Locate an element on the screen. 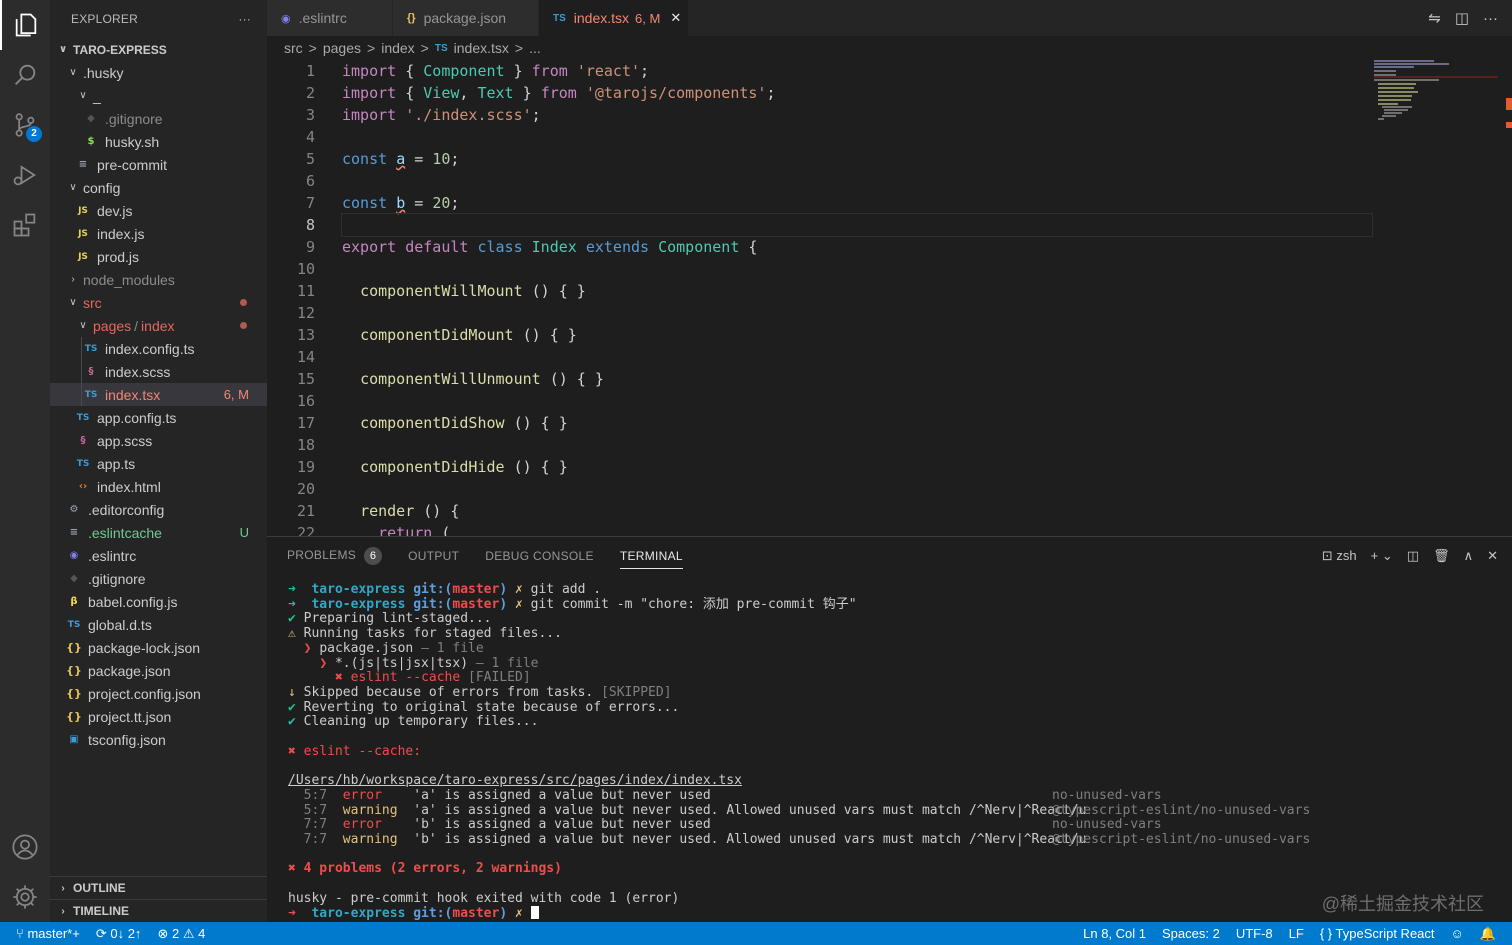 Image resolution: width=1512 pixels, height=945 pixels. project-root: ∨ TARO-EXPRESS is located at coordinates (158, 49).